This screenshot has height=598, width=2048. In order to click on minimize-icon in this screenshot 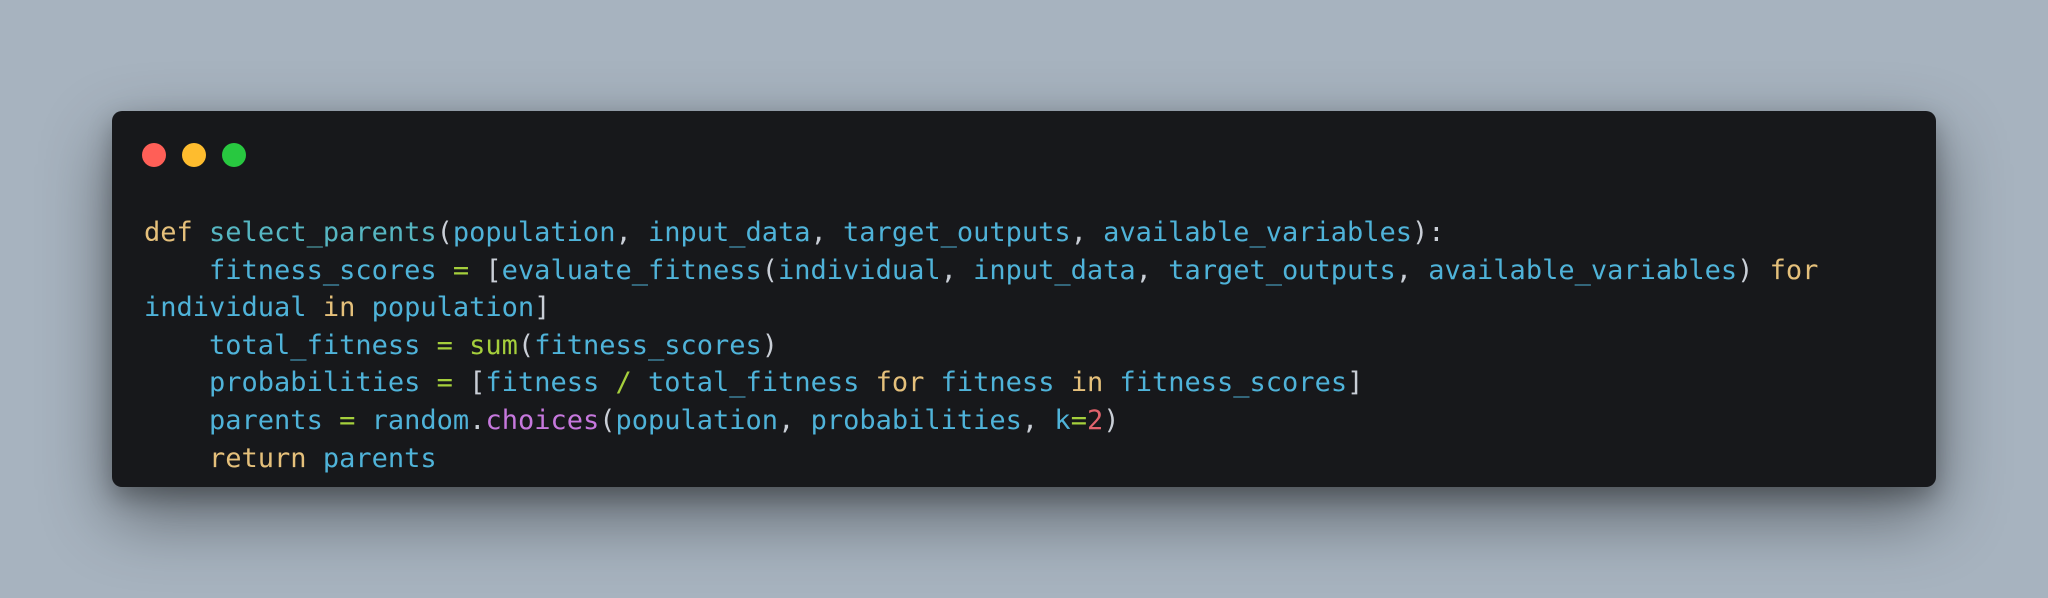, I will do `click(194, 155)`.